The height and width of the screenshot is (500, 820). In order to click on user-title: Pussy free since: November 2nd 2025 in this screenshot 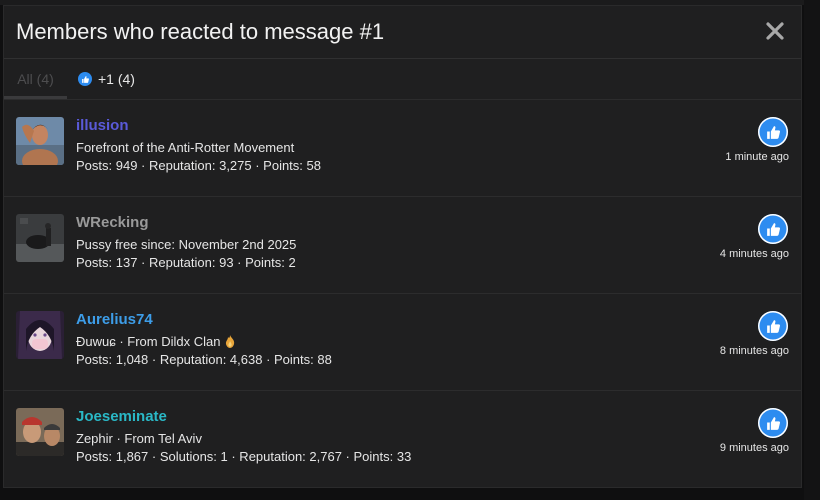, I will do `click(186, 244)`.